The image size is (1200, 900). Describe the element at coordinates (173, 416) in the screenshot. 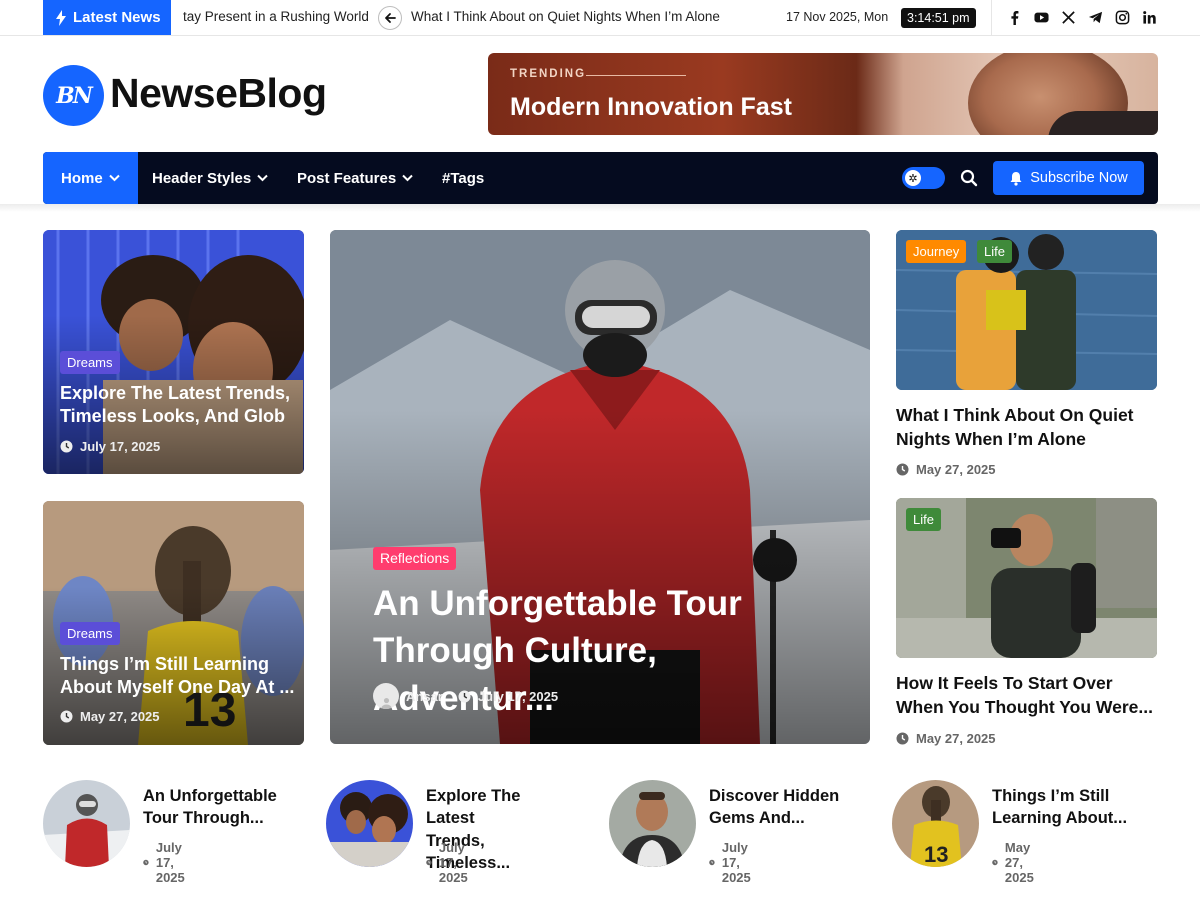

I see `post-title-line: Timeless Looks, And Glob` at that location.